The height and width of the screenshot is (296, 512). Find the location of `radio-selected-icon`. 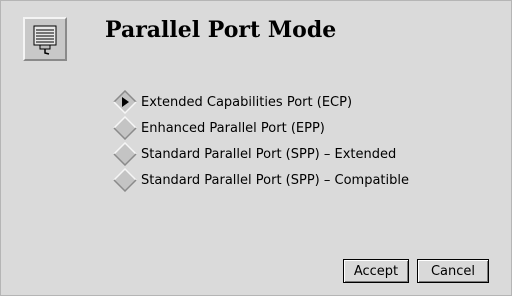

radio-selected-icon is located at coordinates (125, 102).